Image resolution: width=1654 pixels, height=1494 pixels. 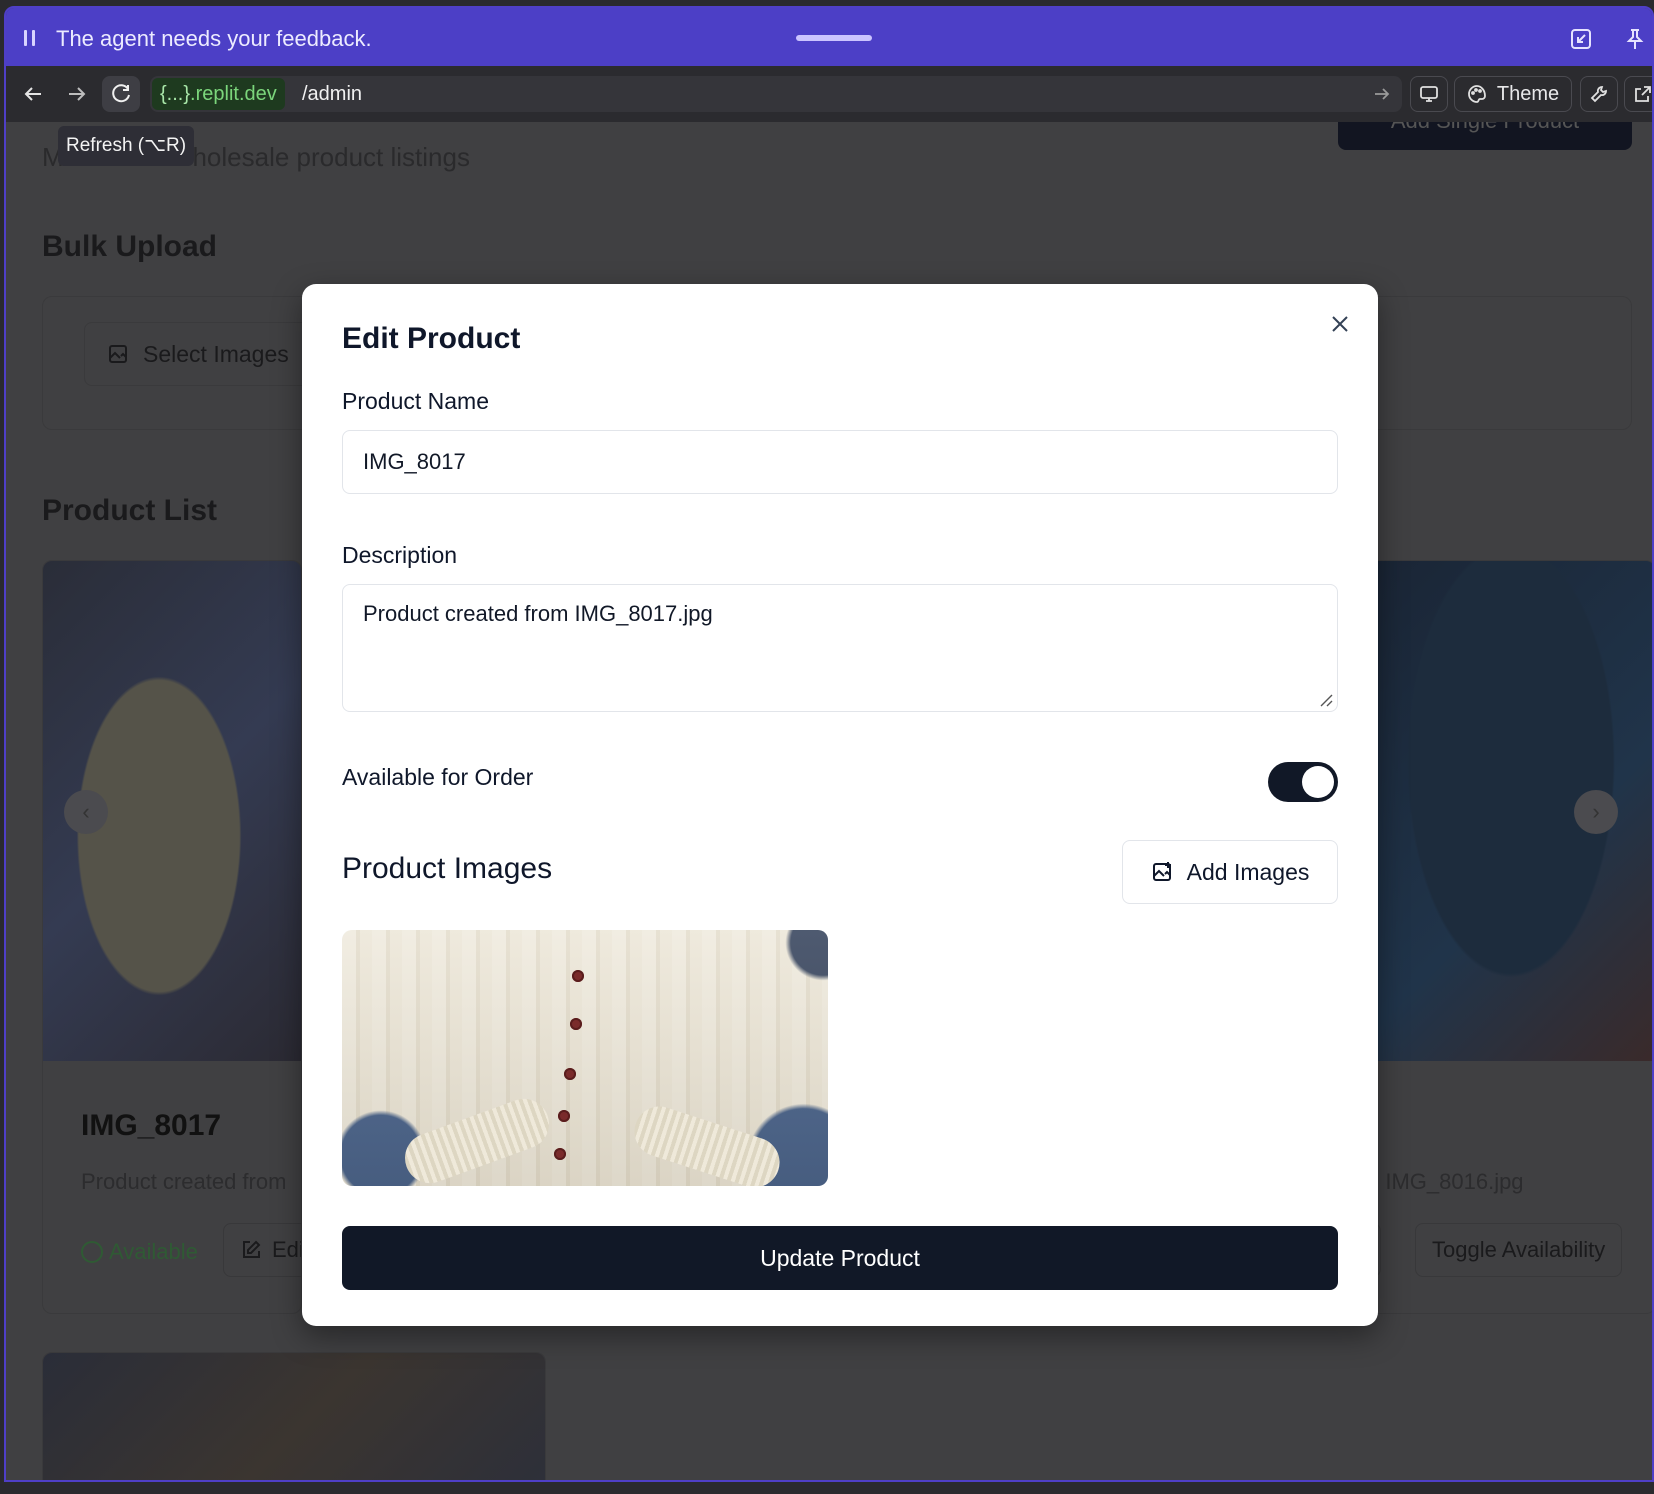 I want to click on product-card-image, so click(x=294, y=1416).